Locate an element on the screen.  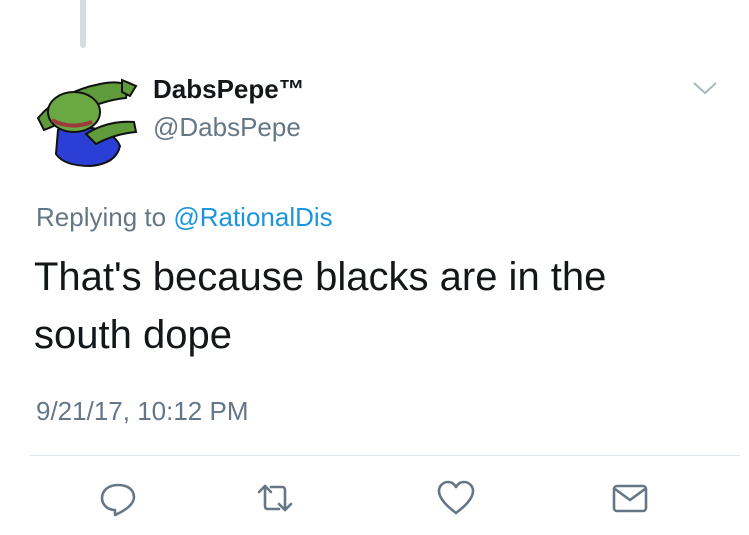
reply-button is located at coordinates (118, 498).